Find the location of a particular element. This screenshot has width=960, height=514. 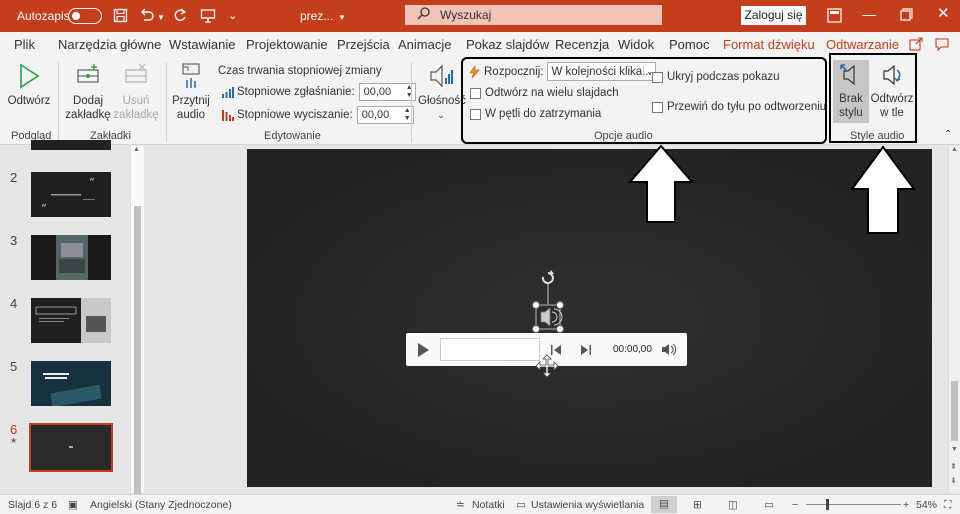

tab-insert: Wstawianie is located at coordinates (202, 44).